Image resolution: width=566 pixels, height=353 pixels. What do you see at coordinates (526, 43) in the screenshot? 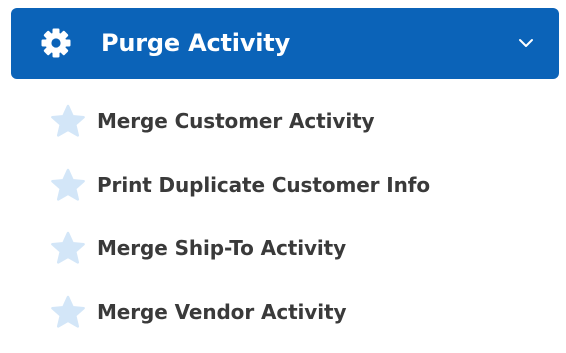
I see `chevron-down-icon` at bounding box center [526, 43].